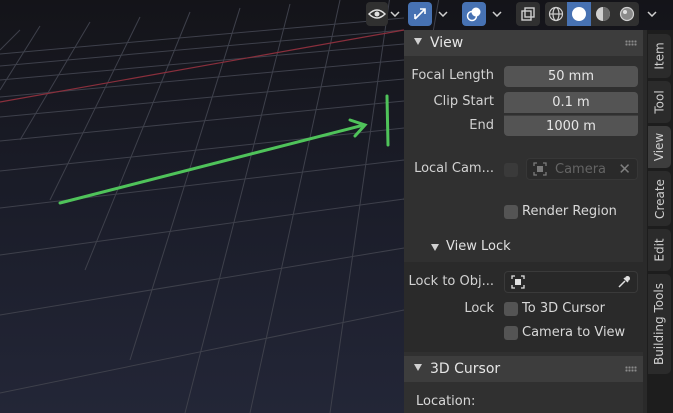 The height and width of the screenshot is (413, 673). What do you see at coordinates (525, 247) in the screenshot?
I see `view-lock-header: View Lock` at bounding box center [525, 247].